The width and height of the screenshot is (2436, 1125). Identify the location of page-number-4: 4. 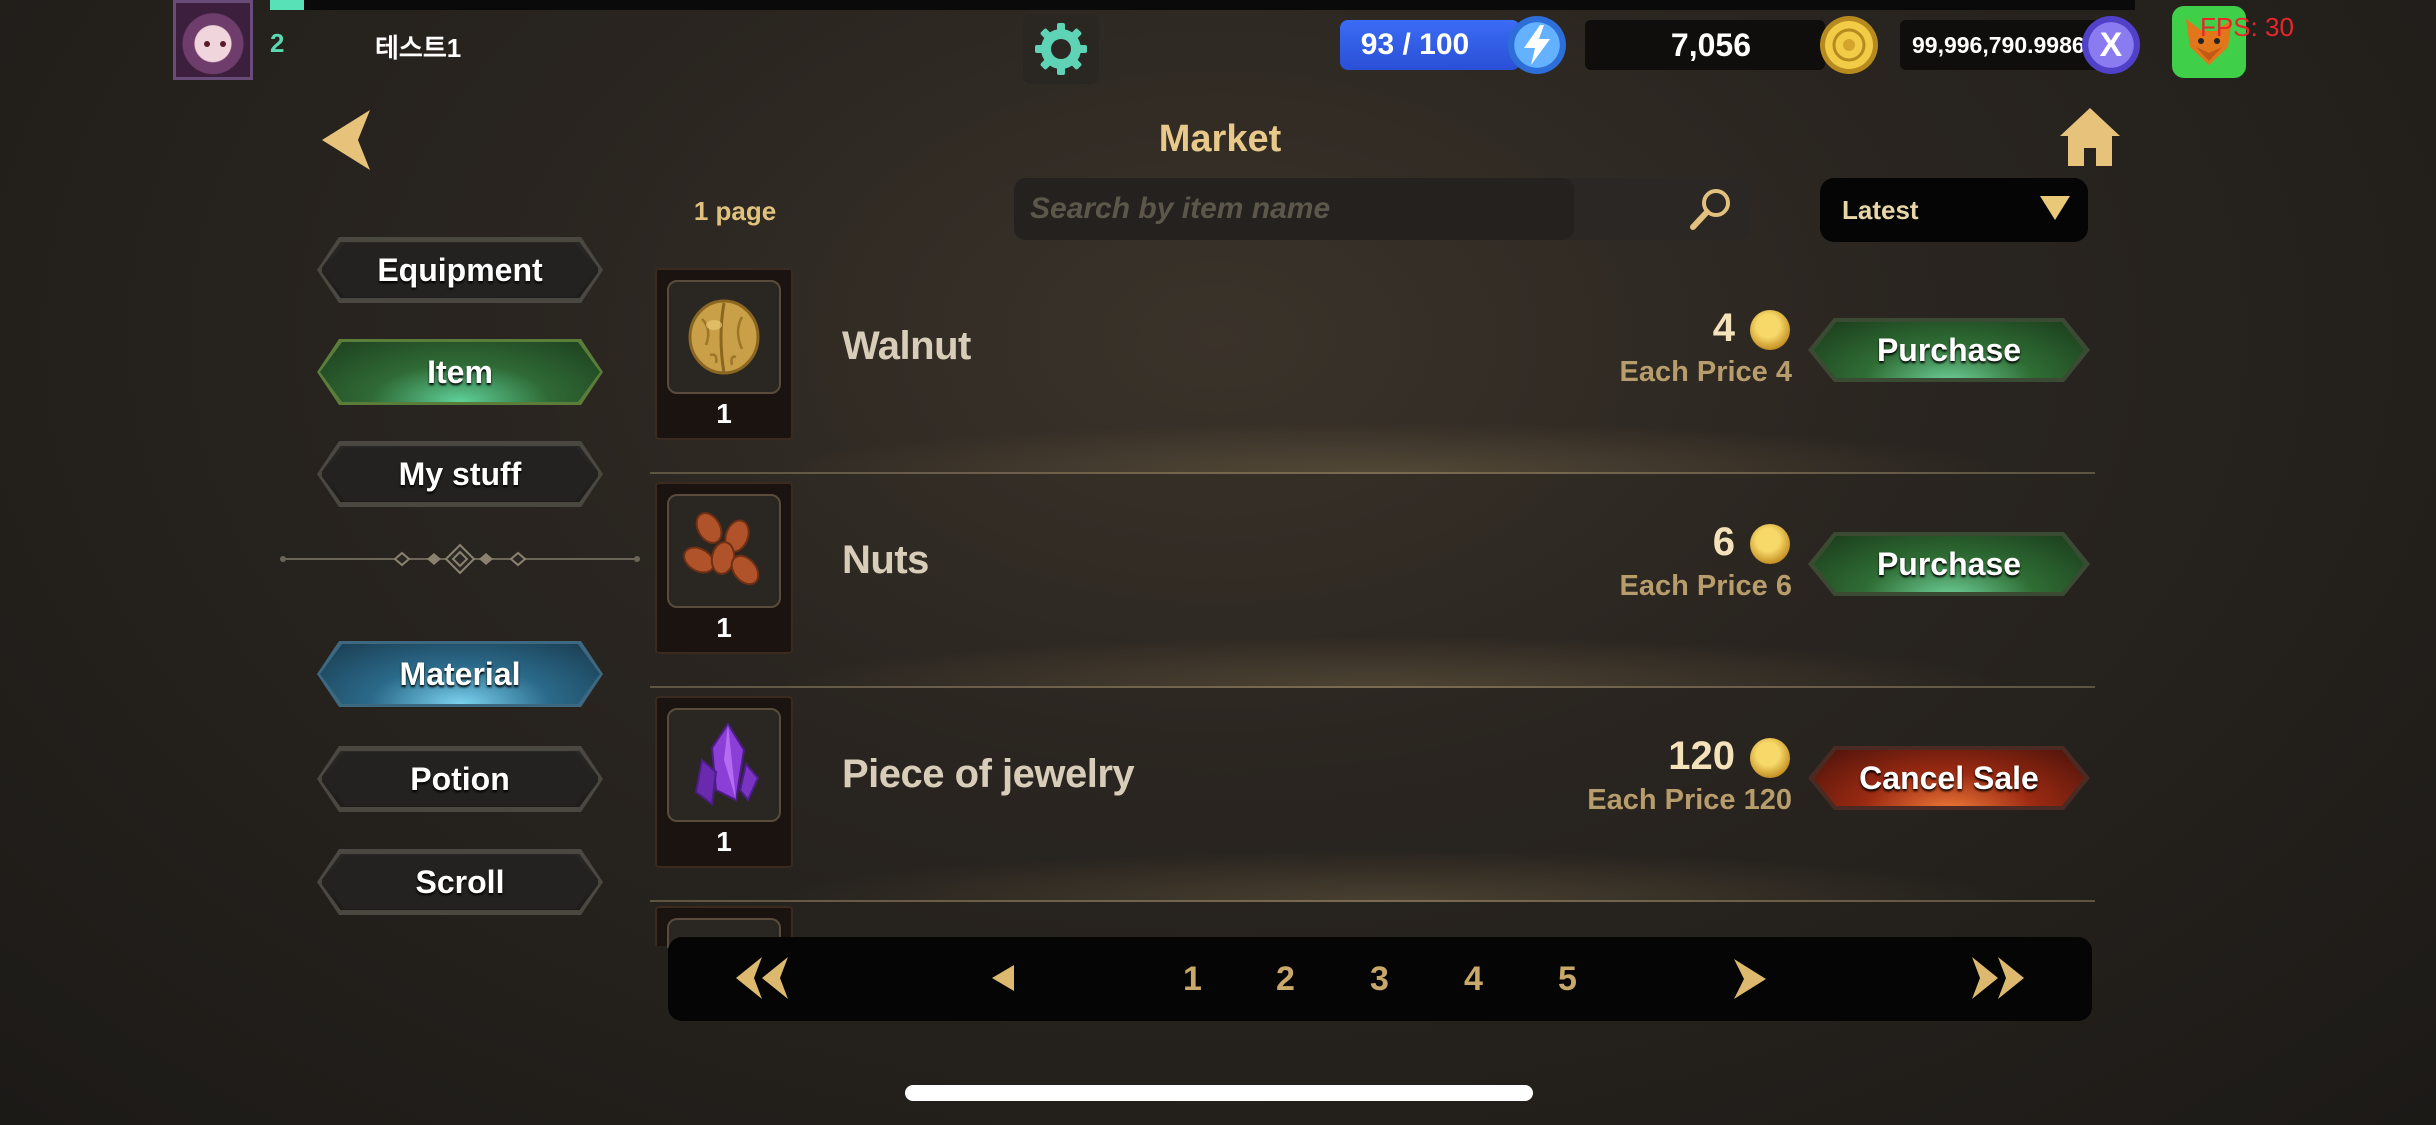
(1473, 979).